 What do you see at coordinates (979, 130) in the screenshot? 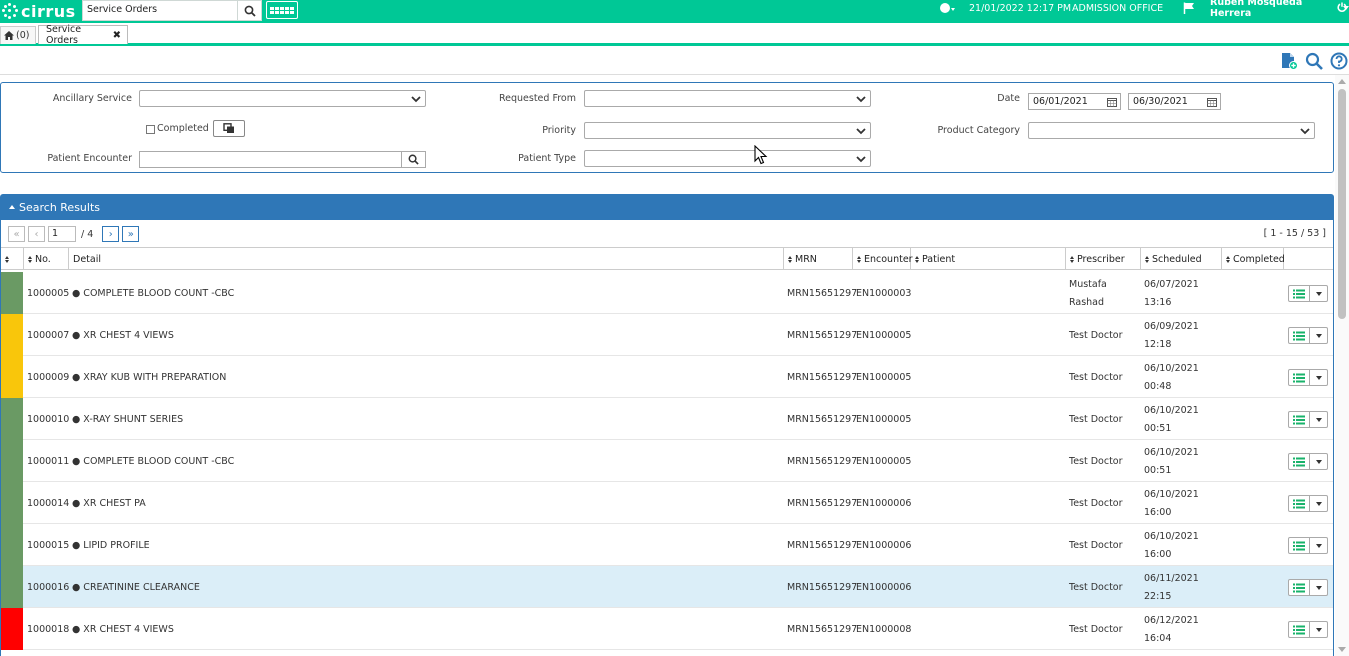
I see `product-category-label: Product Category` at bounding box center [979, 130].